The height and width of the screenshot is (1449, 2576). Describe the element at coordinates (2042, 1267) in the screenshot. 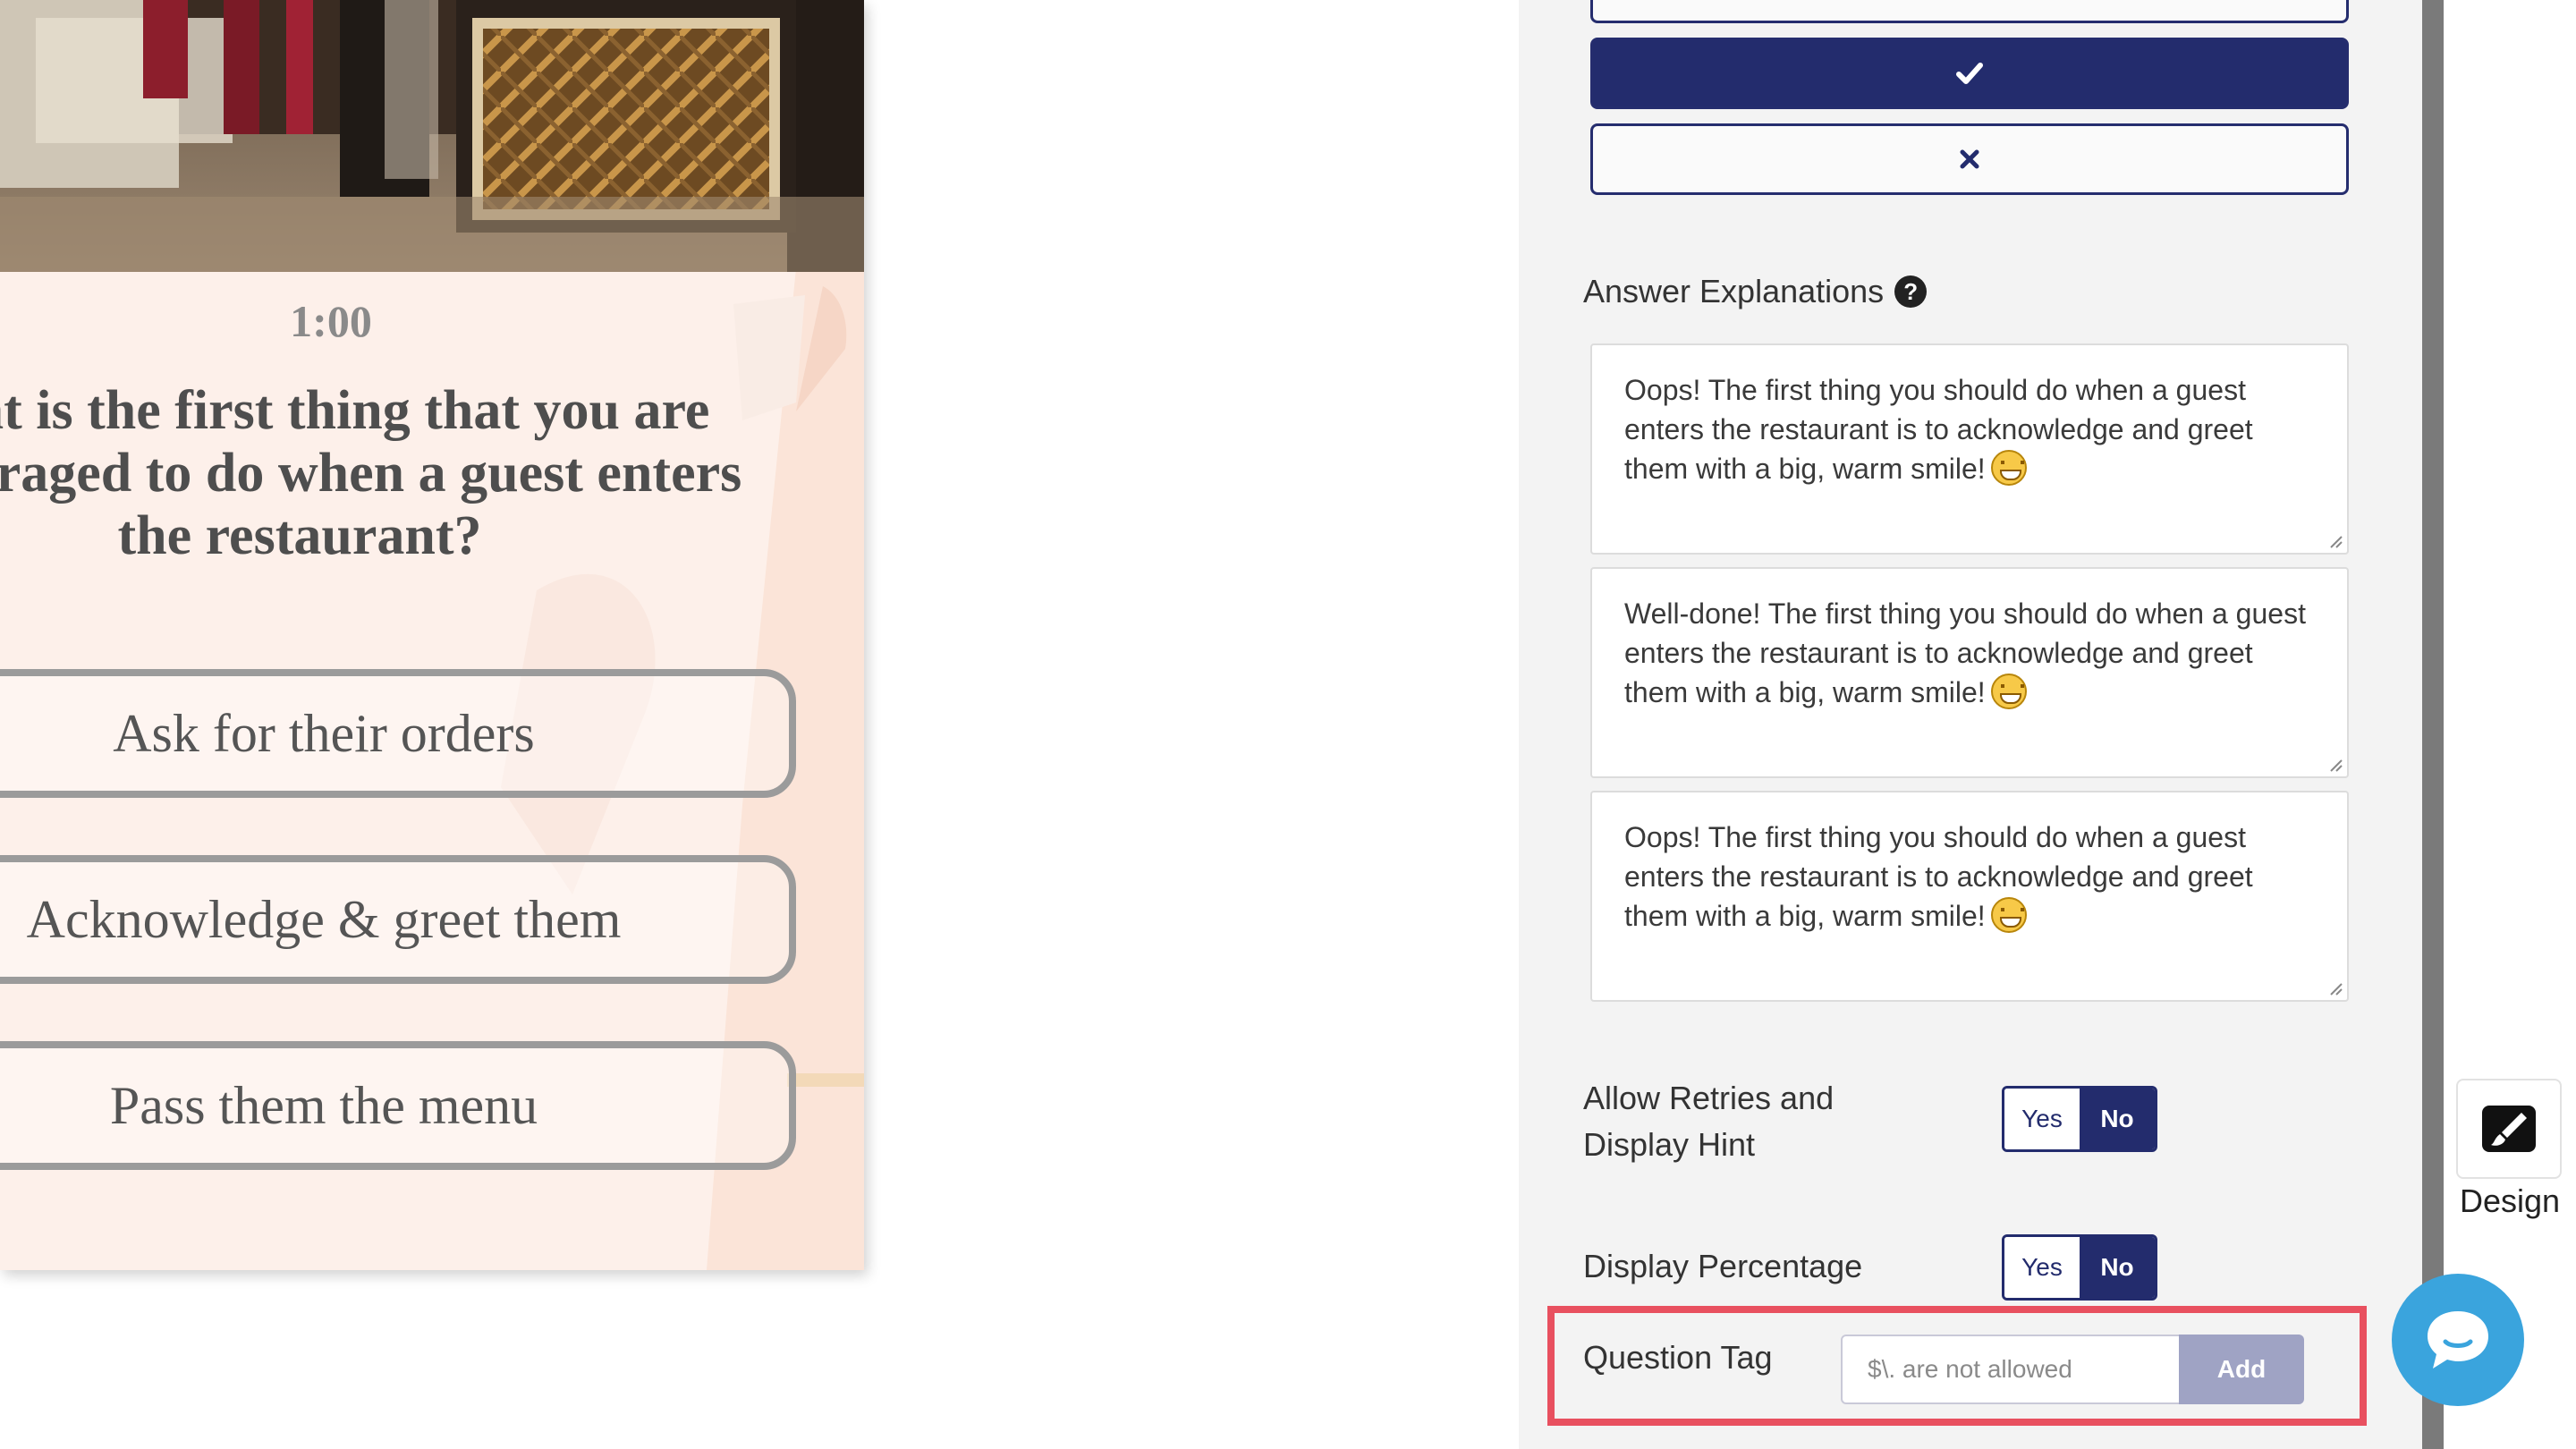

I see `display-percentage-yes-option: Yes` at that location.